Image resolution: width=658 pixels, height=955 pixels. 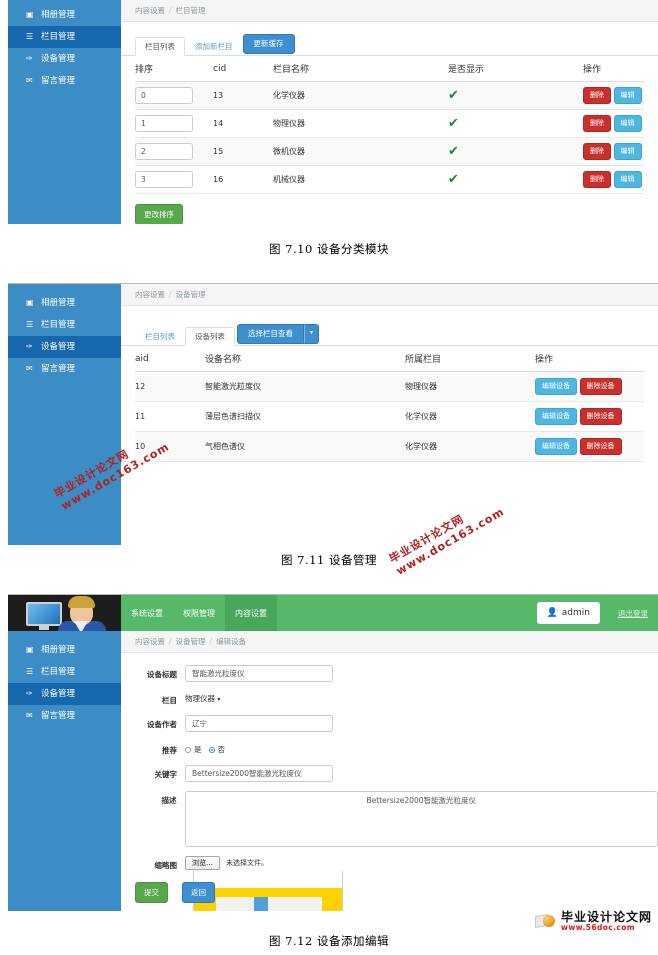 I want to click on cell-actions: 编辑设备 删除设备, so click(x=589, y=386).